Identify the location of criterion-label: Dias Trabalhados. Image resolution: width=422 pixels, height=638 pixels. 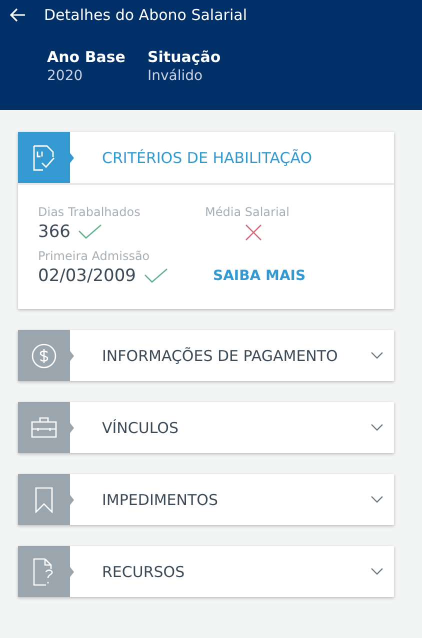
(89, 212).